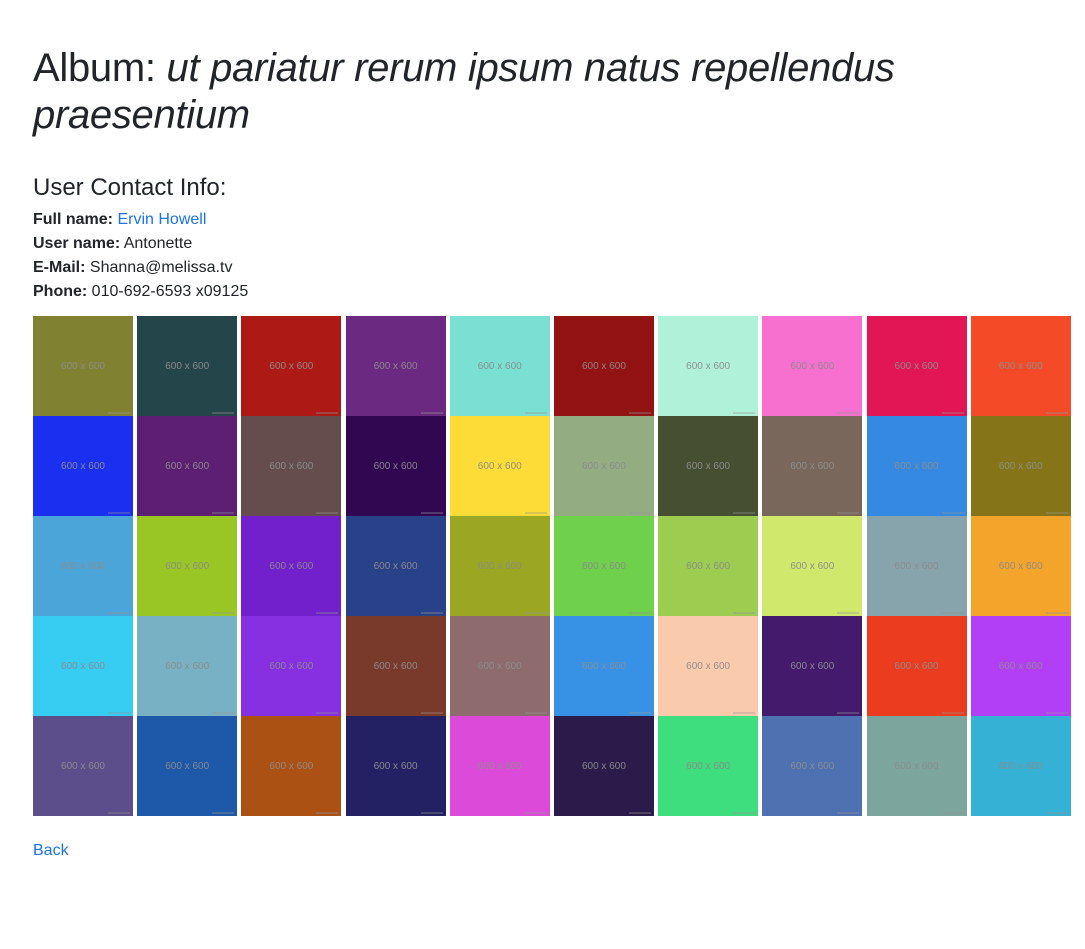 This screenshot has height=949, width=1085. Describe the element at coordinates (559, 244) in the screenshot. I see `user-name-row: User name: Antonette` at that location.